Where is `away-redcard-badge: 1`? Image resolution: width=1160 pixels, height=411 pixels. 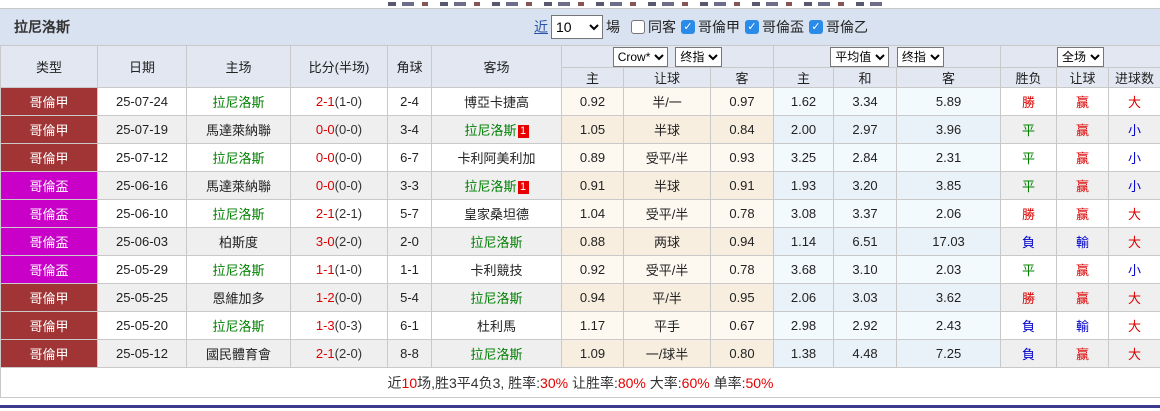 away-redcard-badge: 1 is located at coordinates (523, 187).